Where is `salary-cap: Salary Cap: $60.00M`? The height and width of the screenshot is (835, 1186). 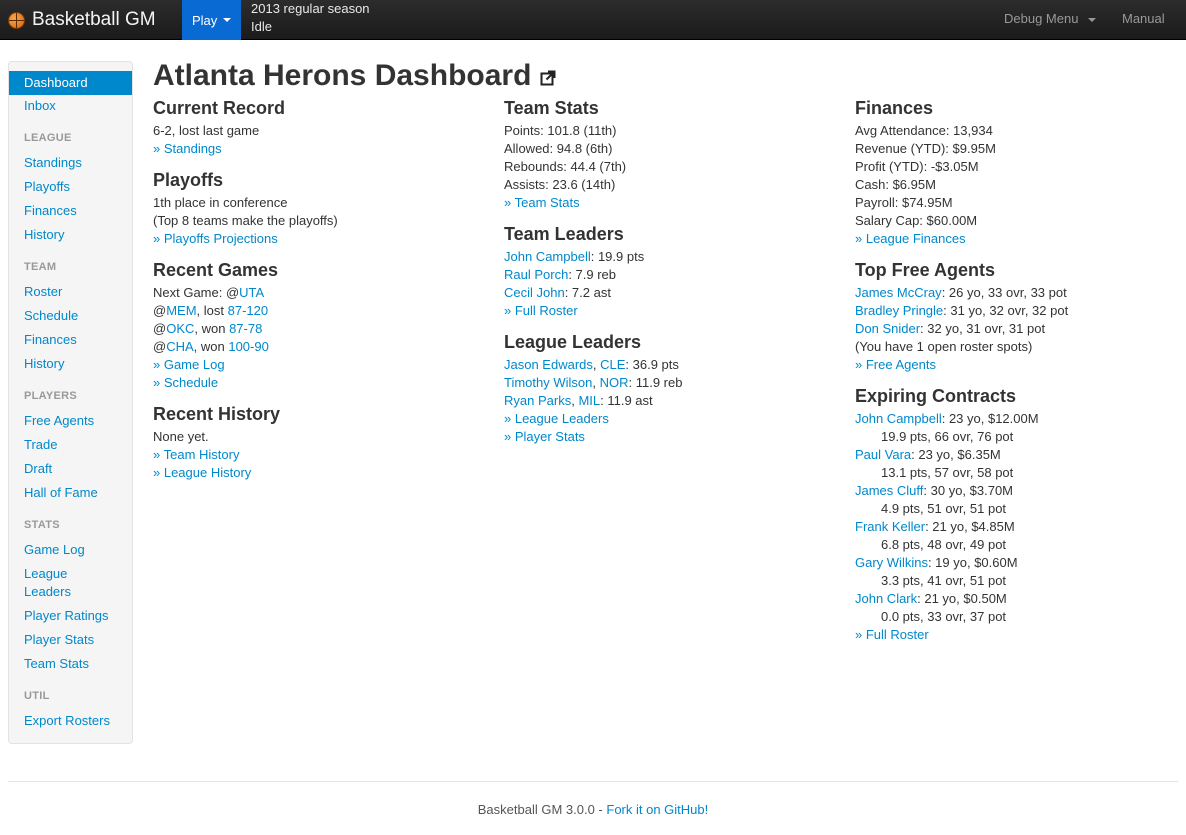
salary-cap: Salary Cap: $60.00M is located at coordinates (916, 220).